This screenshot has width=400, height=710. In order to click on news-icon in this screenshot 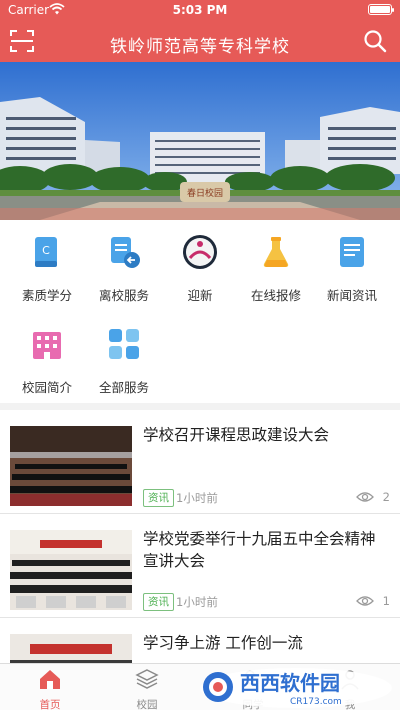, I will do `click(352, 252)`.